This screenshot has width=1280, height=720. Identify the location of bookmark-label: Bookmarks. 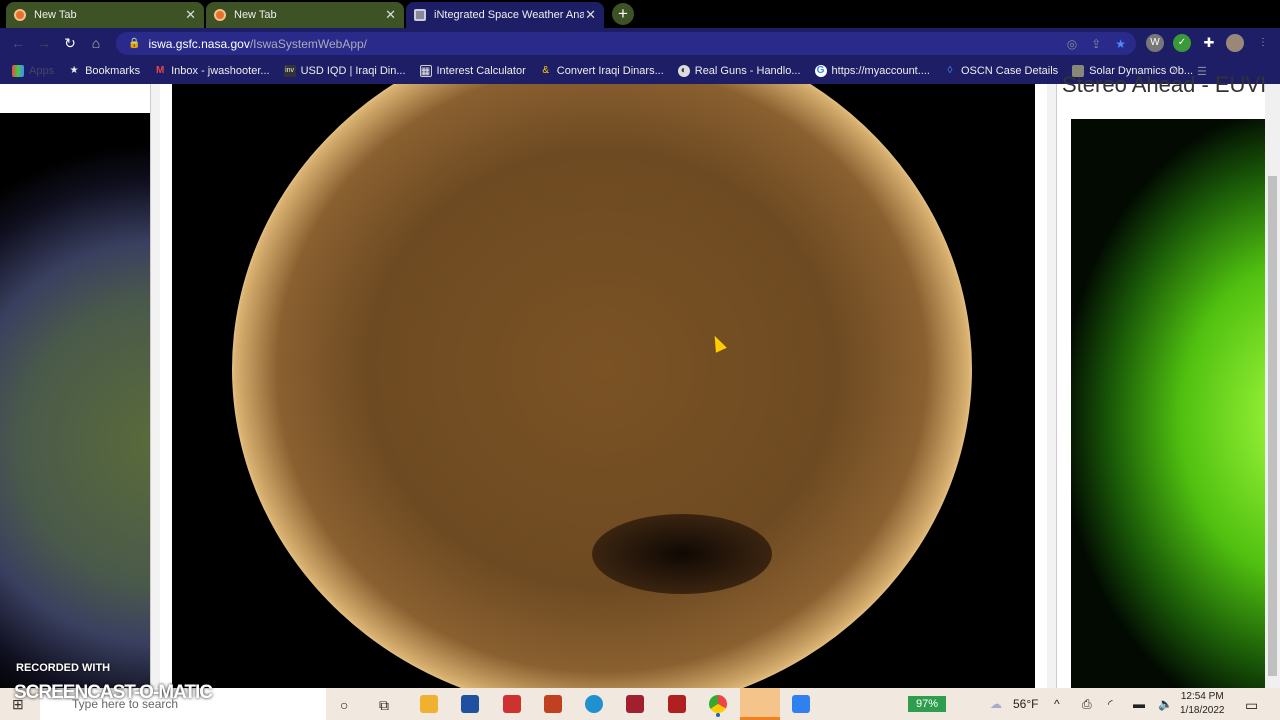
(113, 71).